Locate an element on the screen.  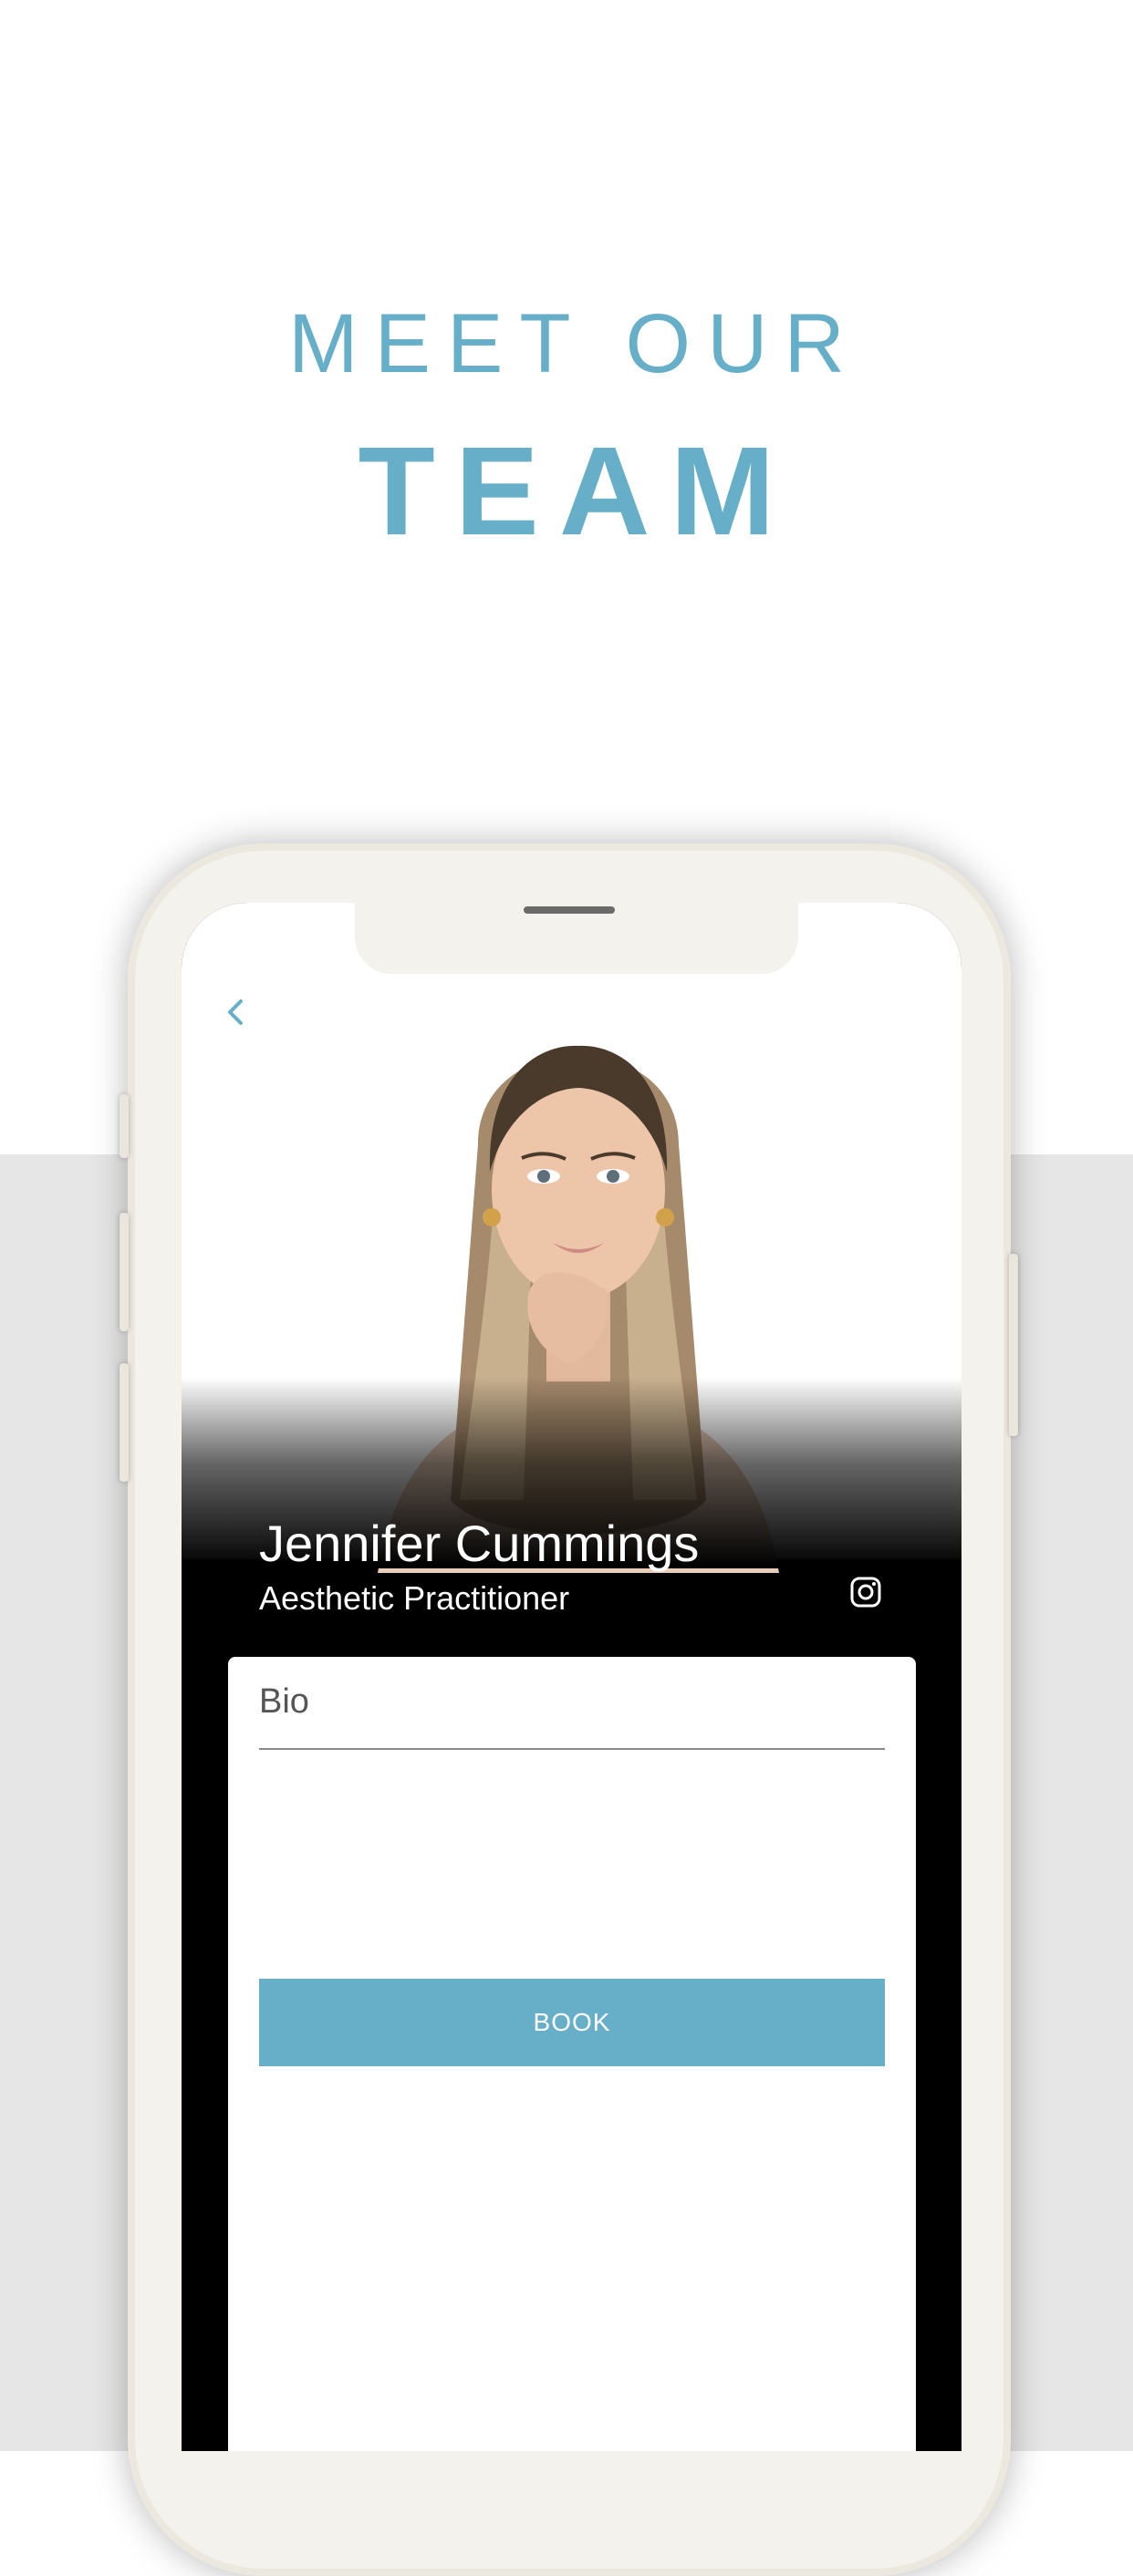
headline-meet-our: MEET OUR is located at coordinates (575, 343).